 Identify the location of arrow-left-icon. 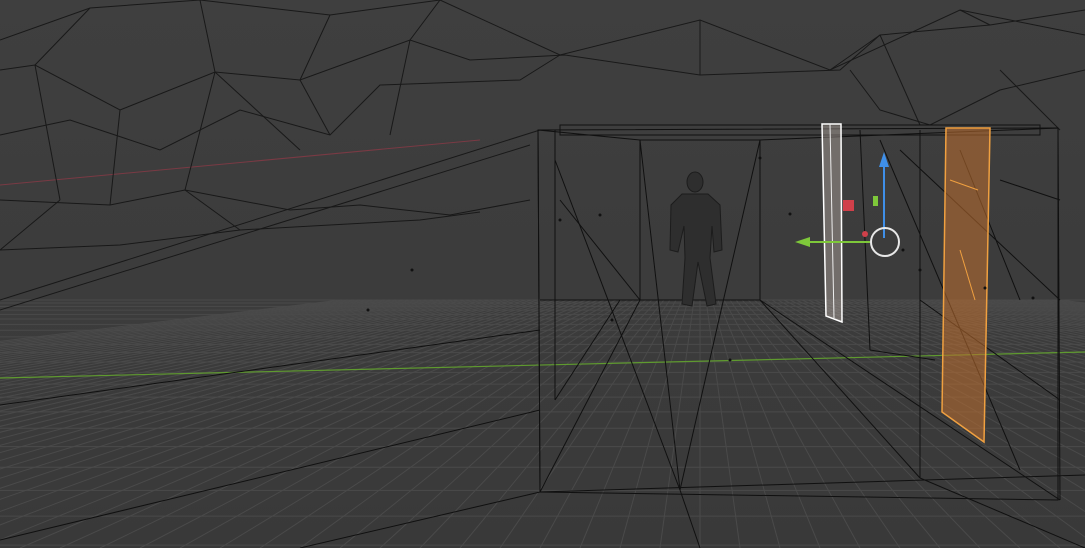
(802, 242).